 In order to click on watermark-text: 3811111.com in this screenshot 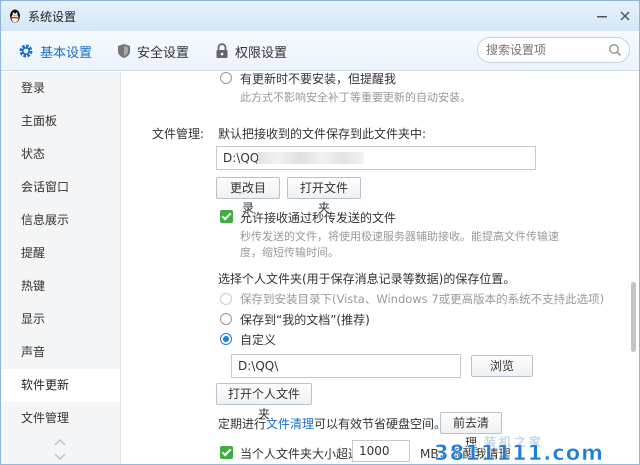, I will do `click(519, 453)`.